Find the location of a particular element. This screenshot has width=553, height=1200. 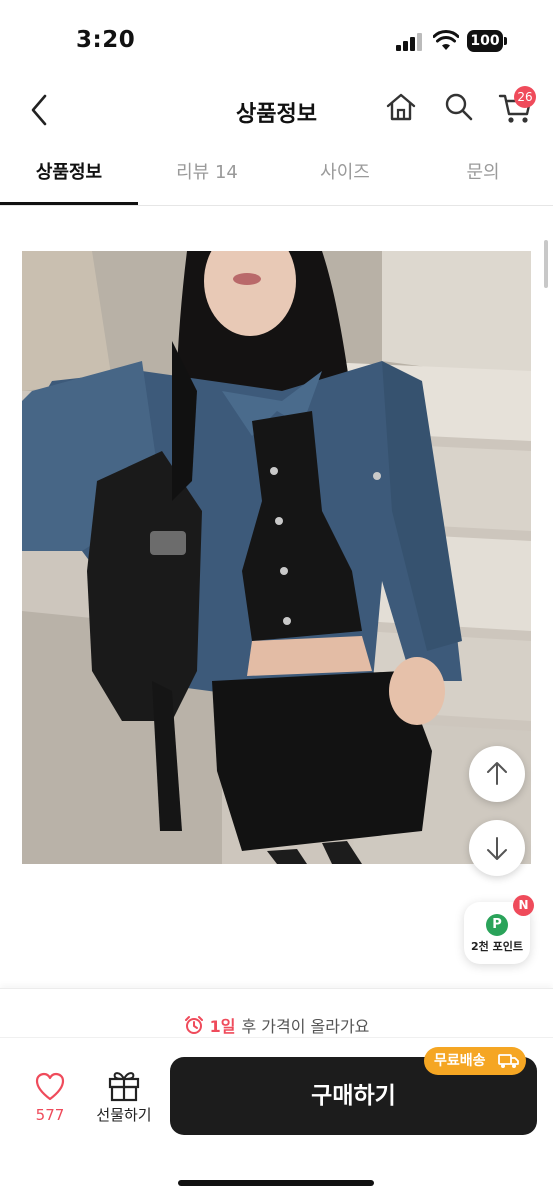

truck-icon is located at coordinates (508, 1061).